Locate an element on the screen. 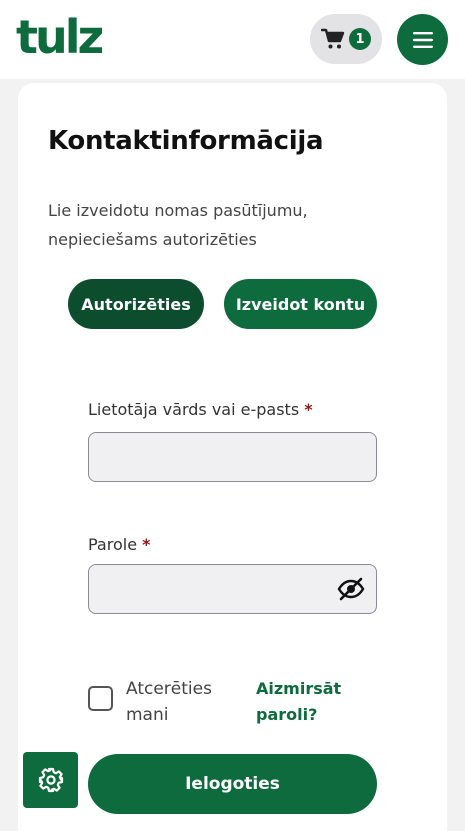 The image size is (465, 831). gear-icon is located at coordinates (50, 780).